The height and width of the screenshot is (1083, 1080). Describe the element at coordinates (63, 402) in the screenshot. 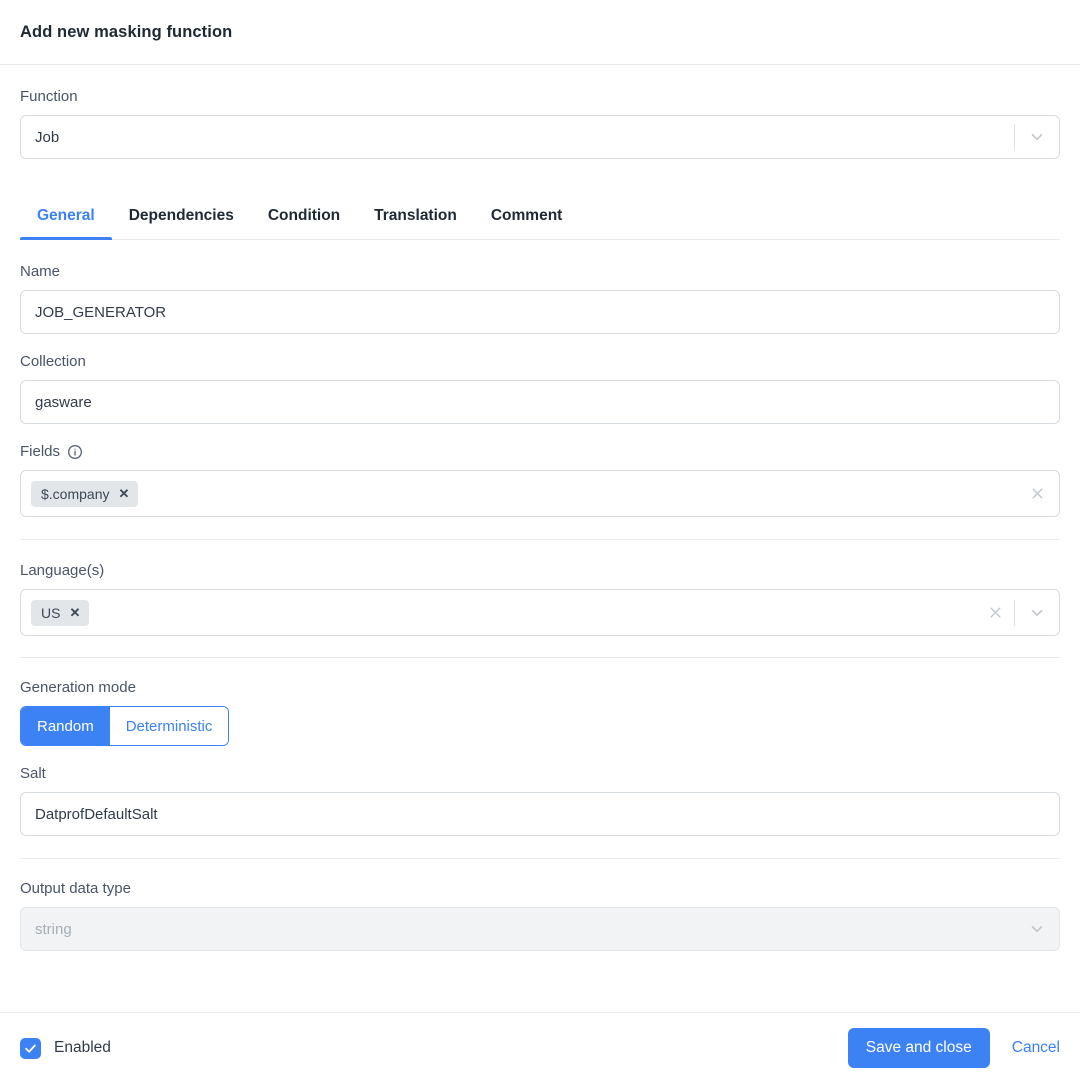

I see `collection-value: gasware` at that location.